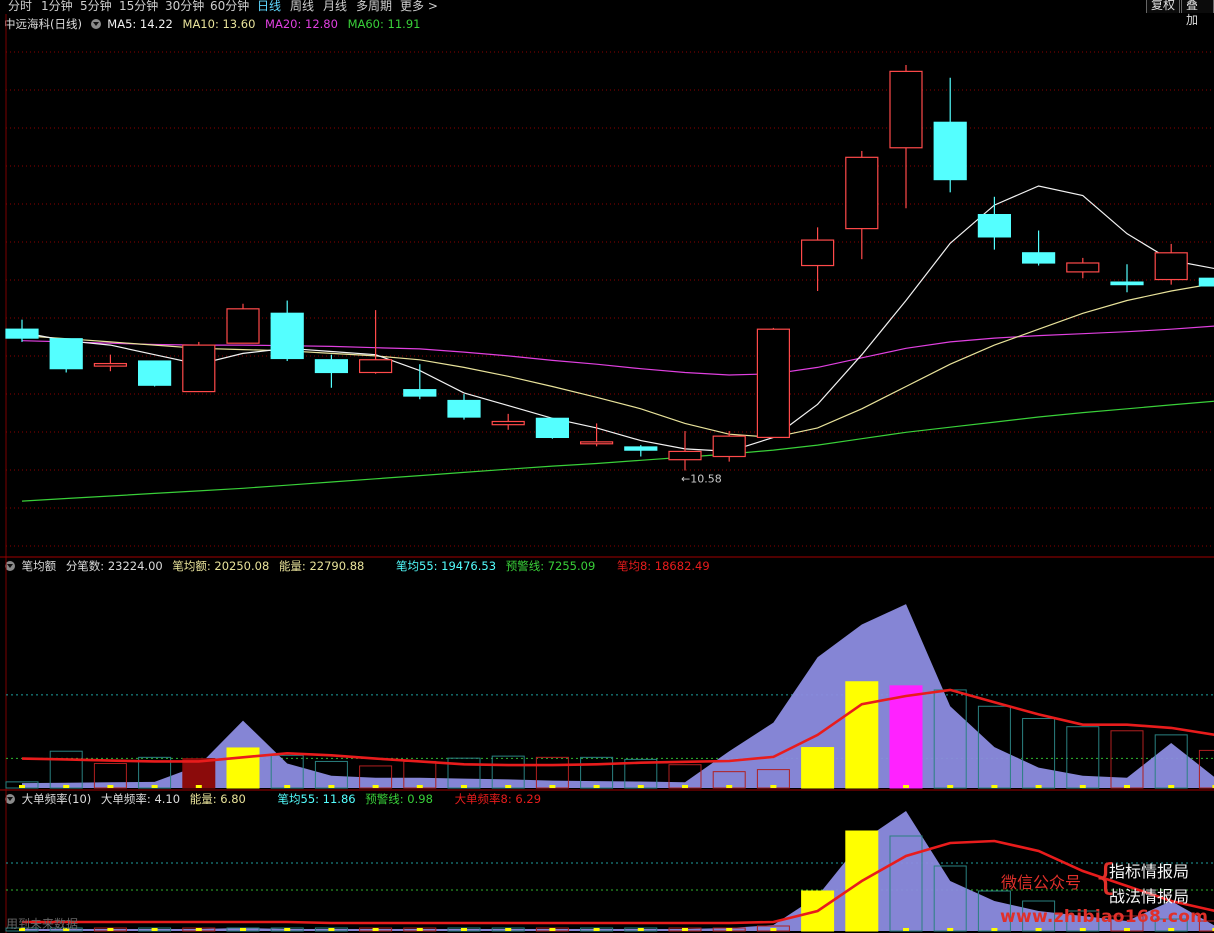 Image resolution: width=1214 pixels, height=933 pixels. I want to click on low-price-label: ←10.58, so click(701, 479).